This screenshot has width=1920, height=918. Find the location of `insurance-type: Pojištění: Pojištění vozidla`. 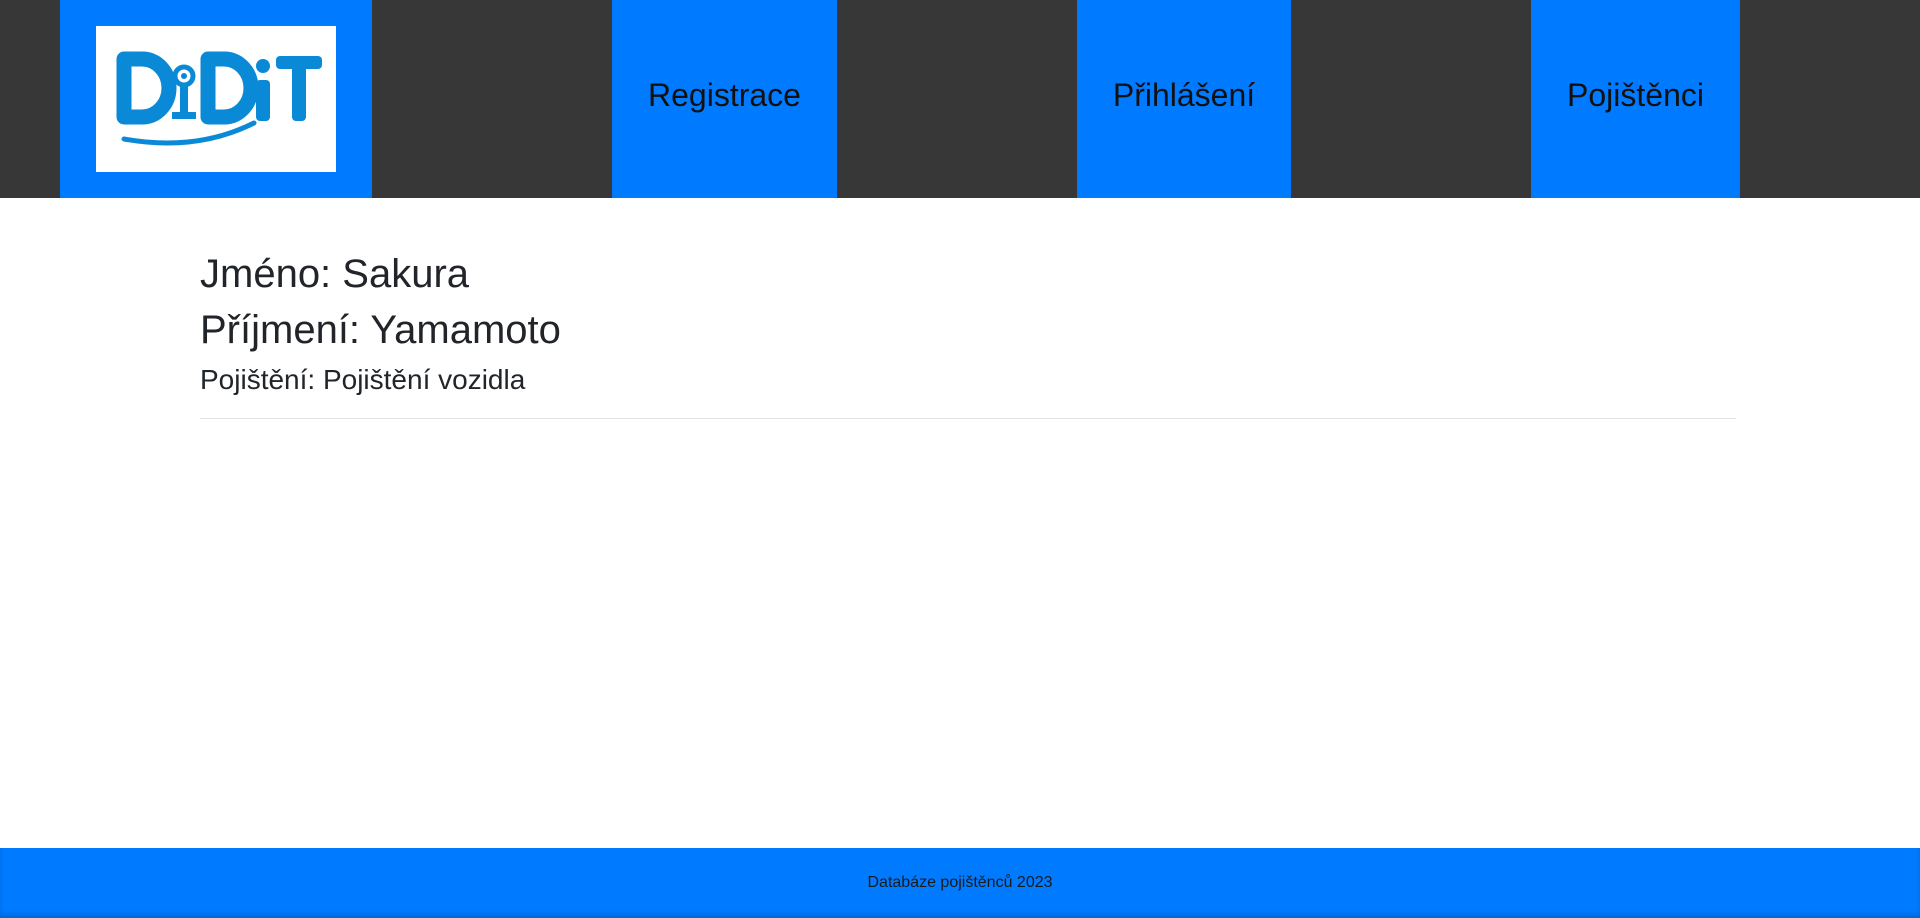

insurance-type: Pojištění: Pojištění vozidla is located at coordinates (363, 379).